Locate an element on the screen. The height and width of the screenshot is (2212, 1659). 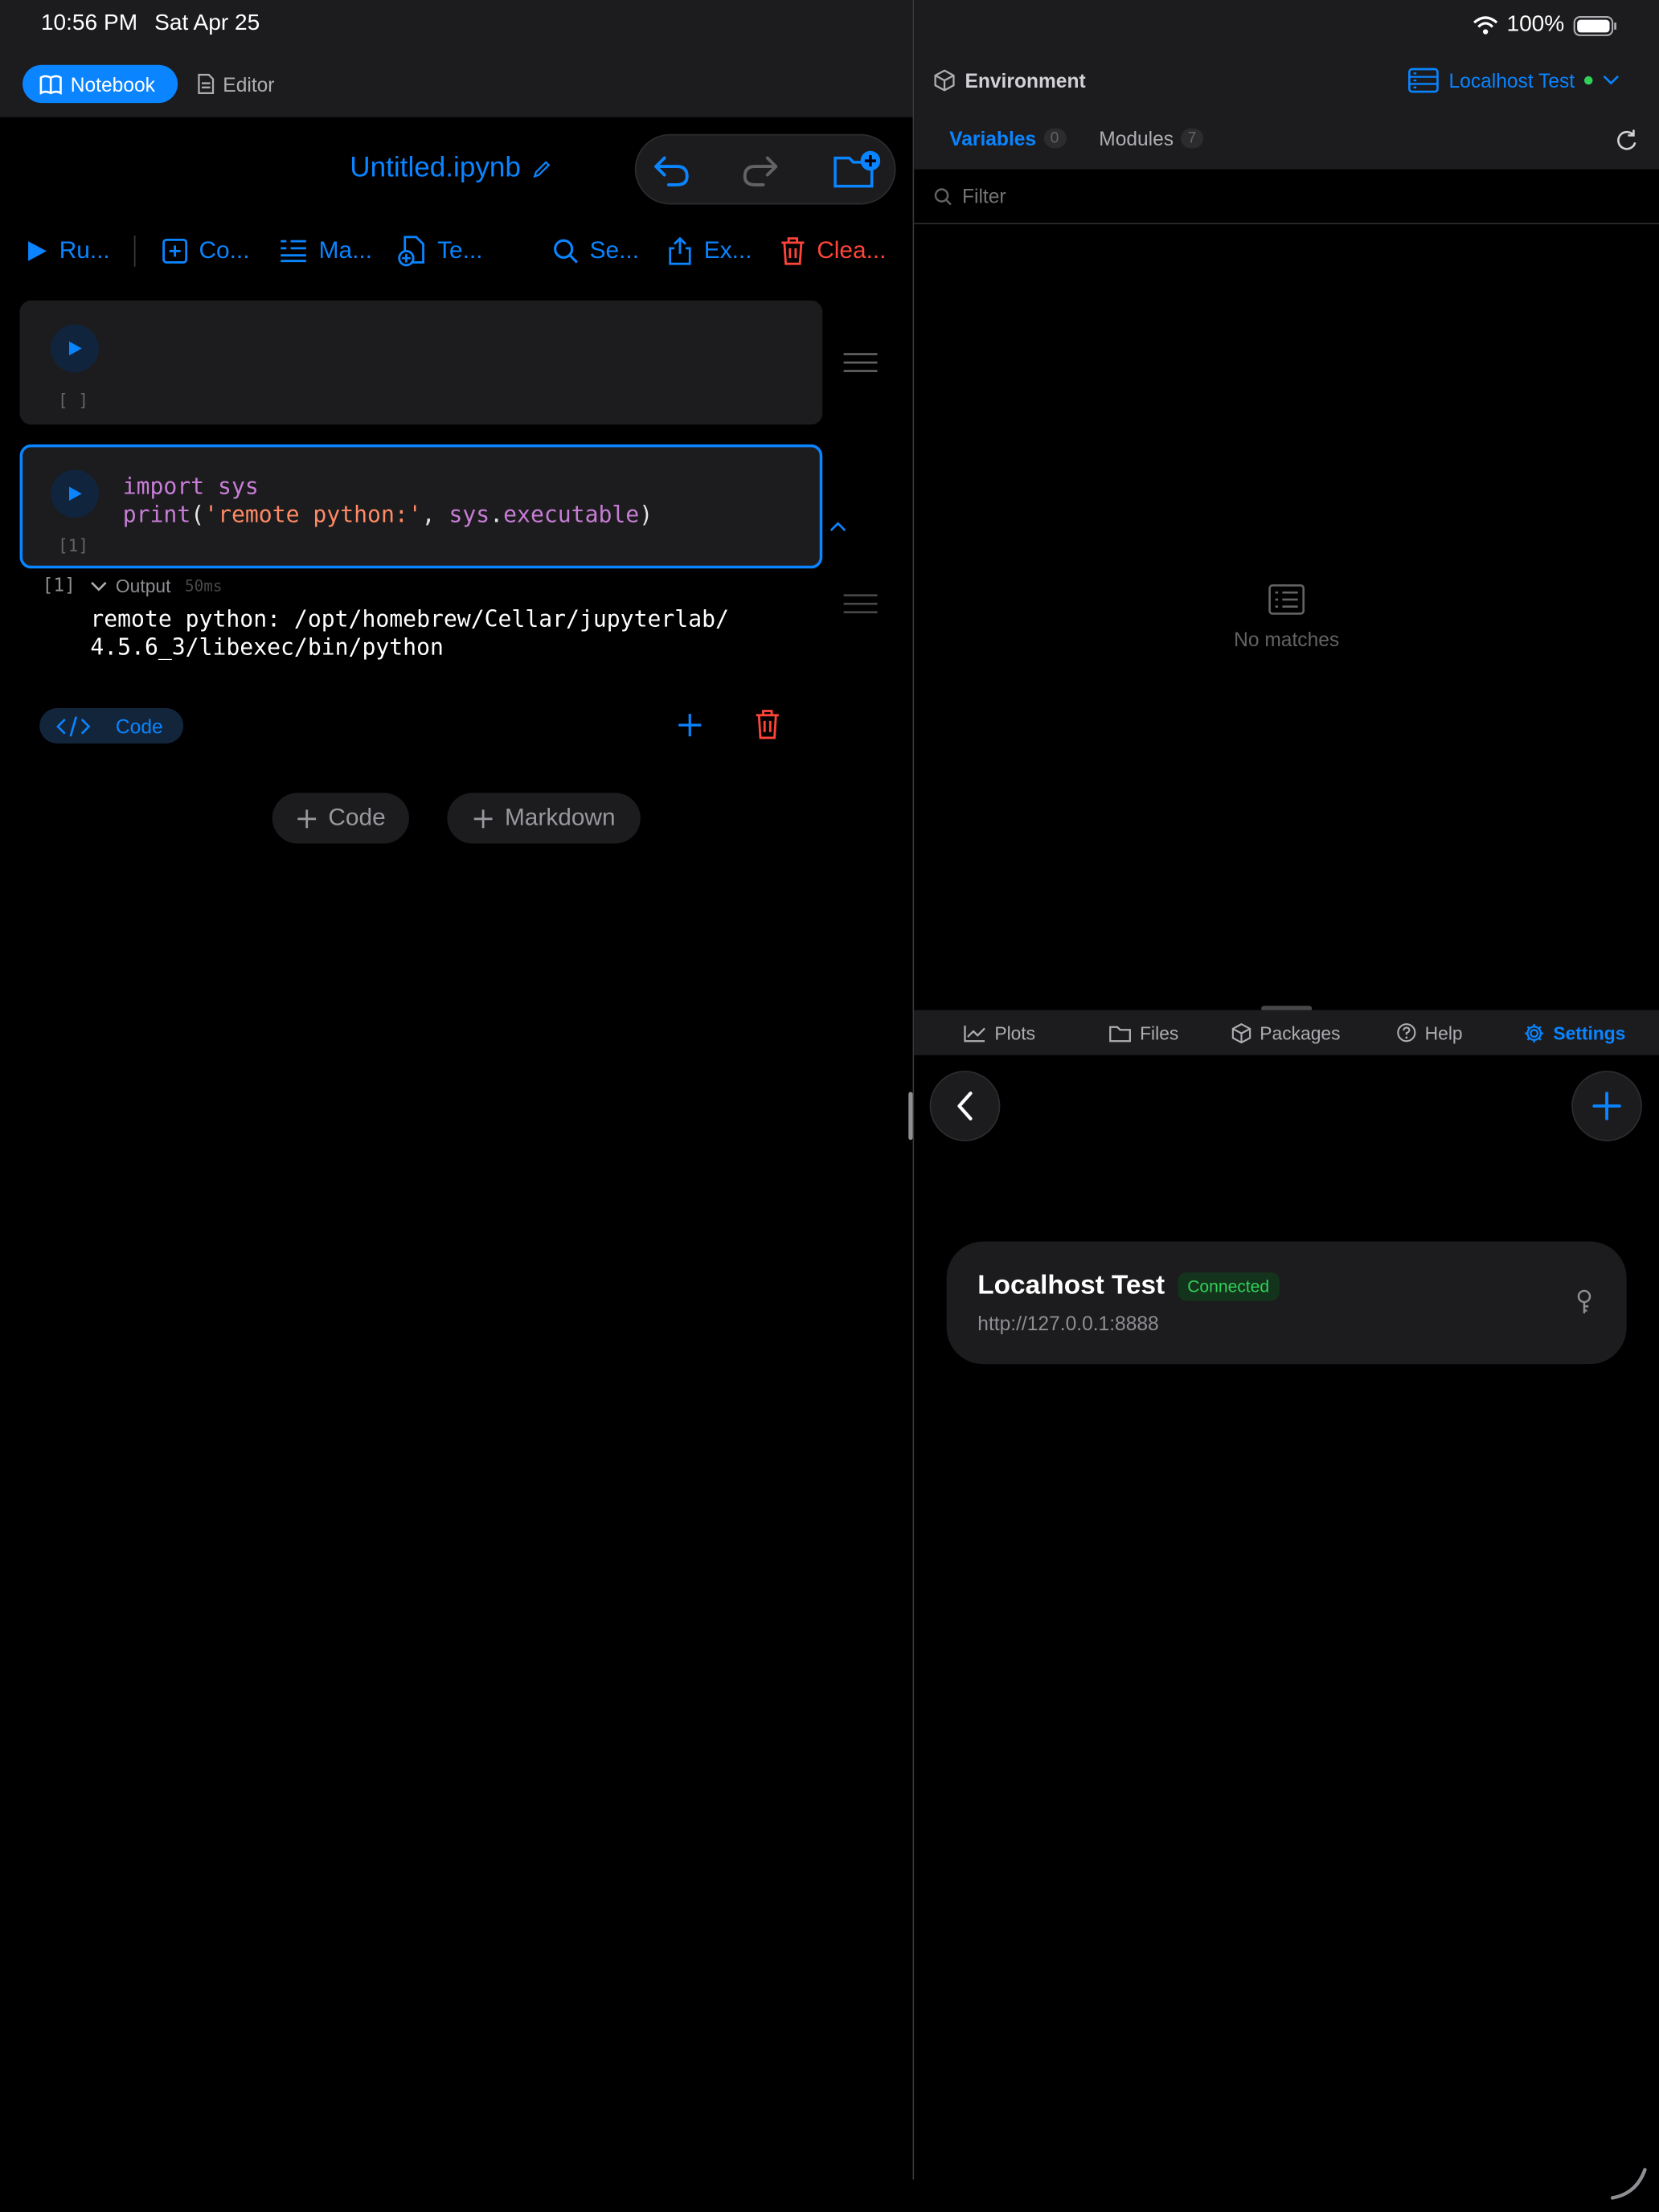
cell-type-selector: Code is located at coordinates (111, 725).